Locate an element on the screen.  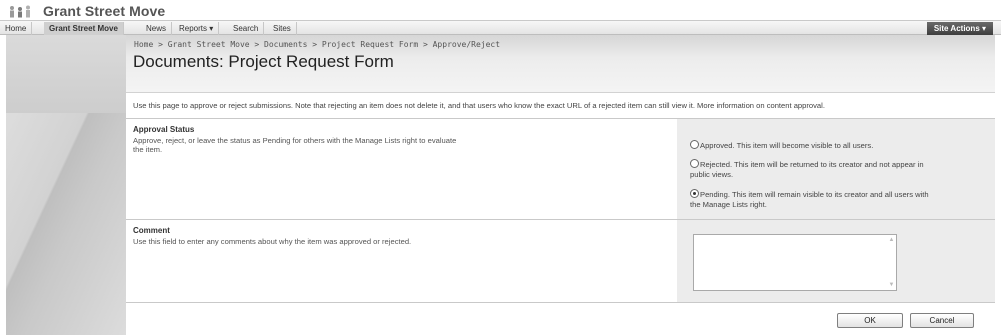
site-title: Grant Street Move is located at coordinates (104, 11).